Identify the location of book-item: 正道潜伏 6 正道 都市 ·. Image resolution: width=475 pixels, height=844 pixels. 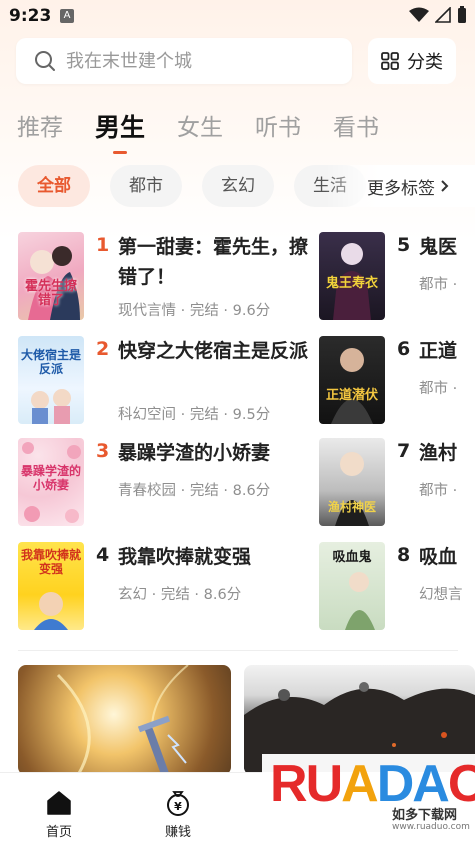
(397, 381).